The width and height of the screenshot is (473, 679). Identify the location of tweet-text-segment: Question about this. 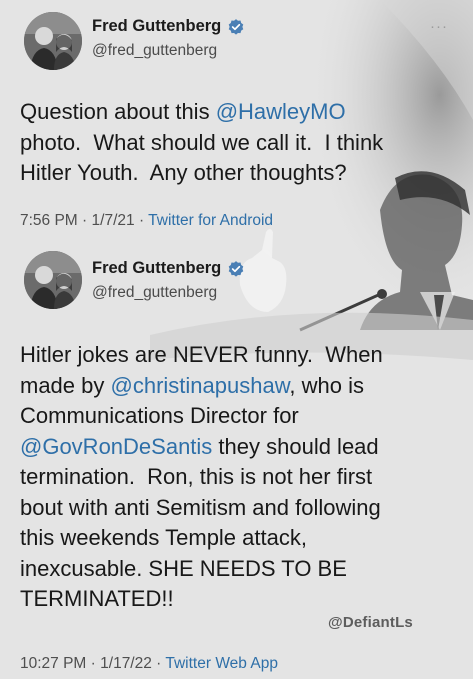
(118, 111).